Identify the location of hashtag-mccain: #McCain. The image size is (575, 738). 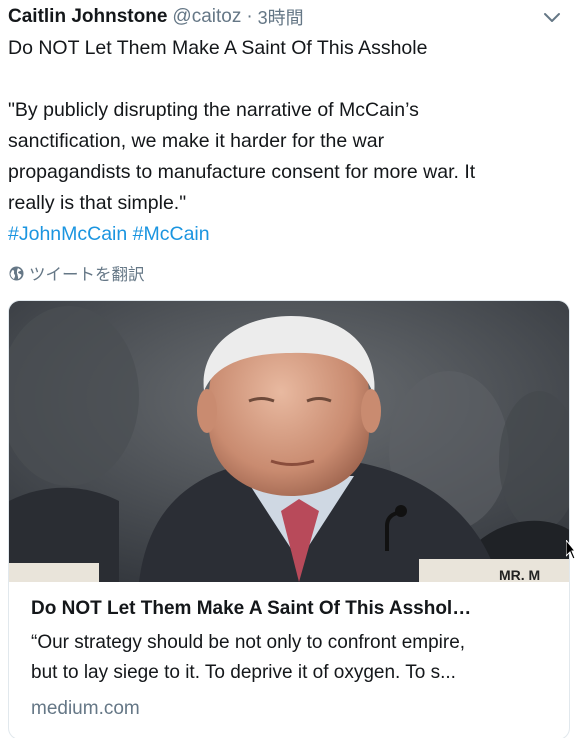
(171, 234).